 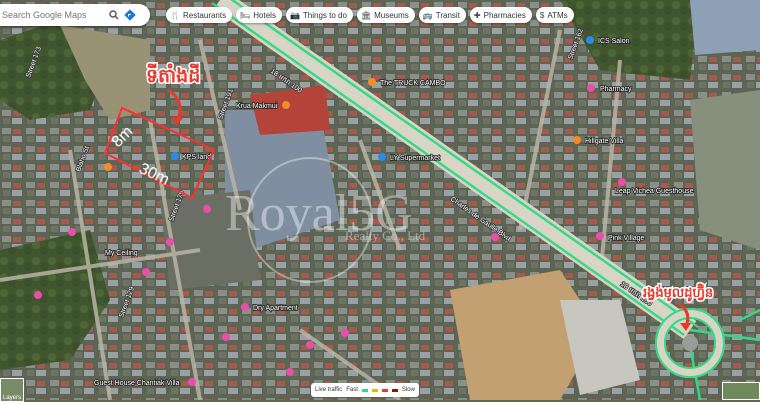 What do you see at coordinates (352, 390) in the screenshot?
I see `traffic-fast-label: Fast` at bounding box center [352, 390].